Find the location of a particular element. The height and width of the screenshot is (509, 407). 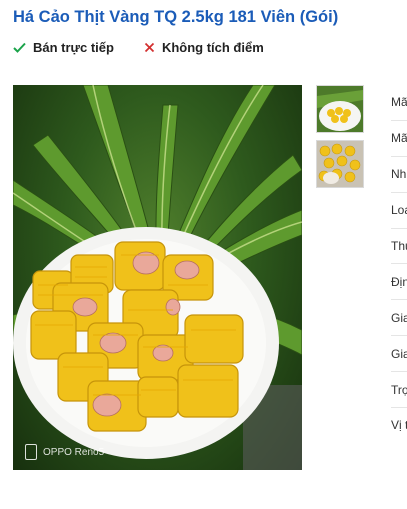

attribute-row: Nh is located at coordinates (399, 175).